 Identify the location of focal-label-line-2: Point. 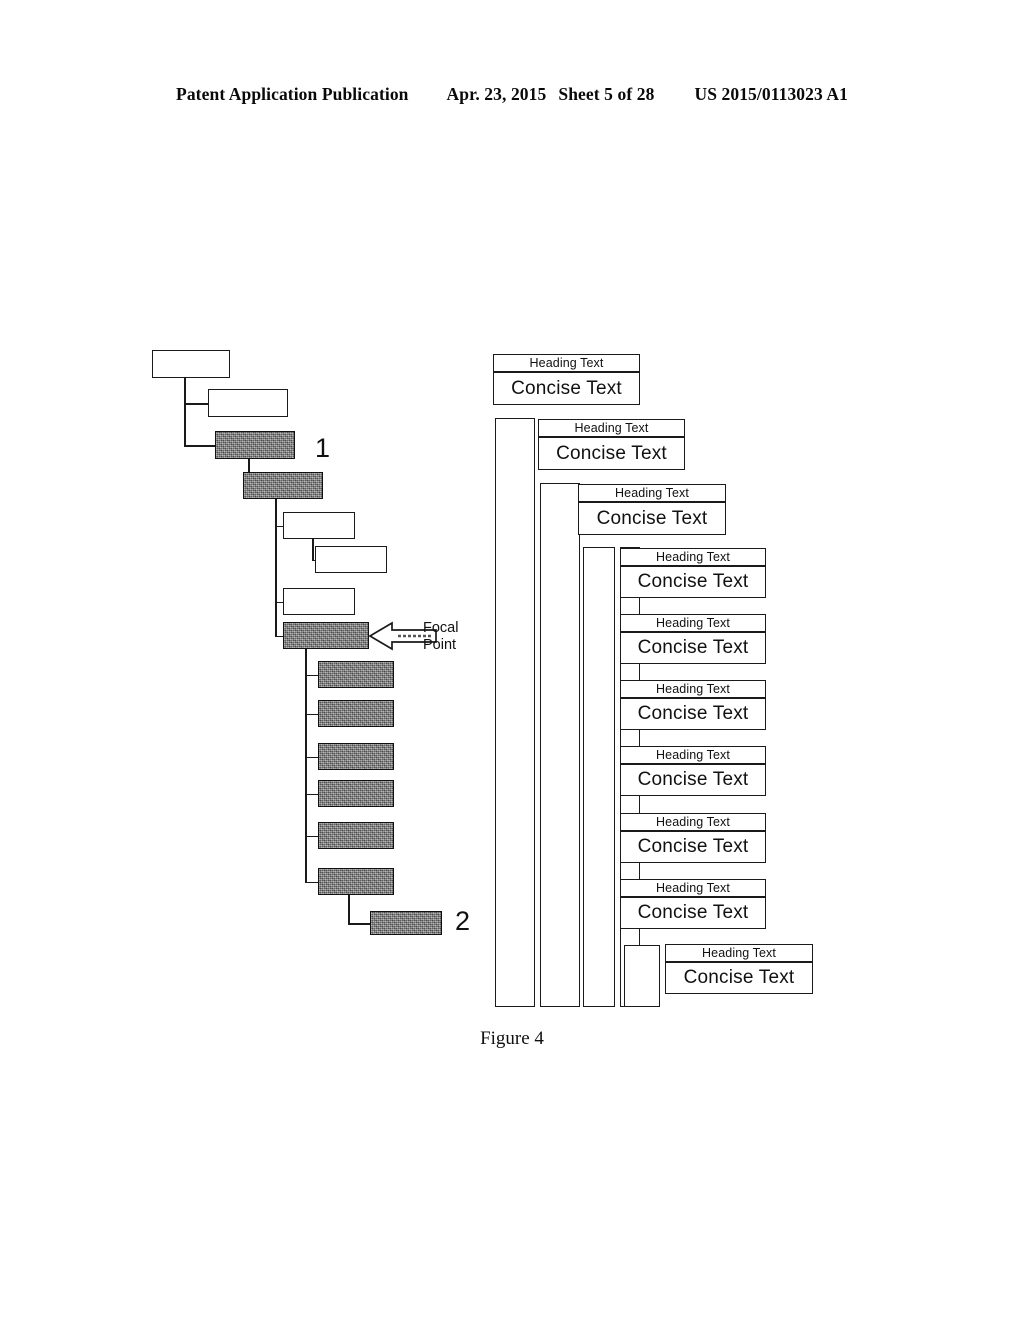
(440, 645).